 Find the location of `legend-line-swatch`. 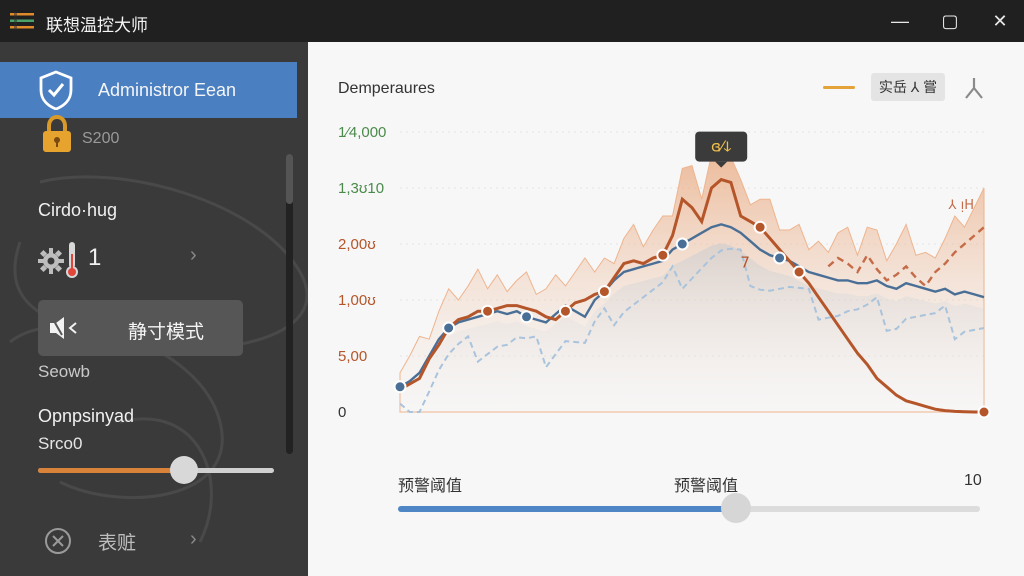

legend-line-swatch is located at coordinates (839, 87).